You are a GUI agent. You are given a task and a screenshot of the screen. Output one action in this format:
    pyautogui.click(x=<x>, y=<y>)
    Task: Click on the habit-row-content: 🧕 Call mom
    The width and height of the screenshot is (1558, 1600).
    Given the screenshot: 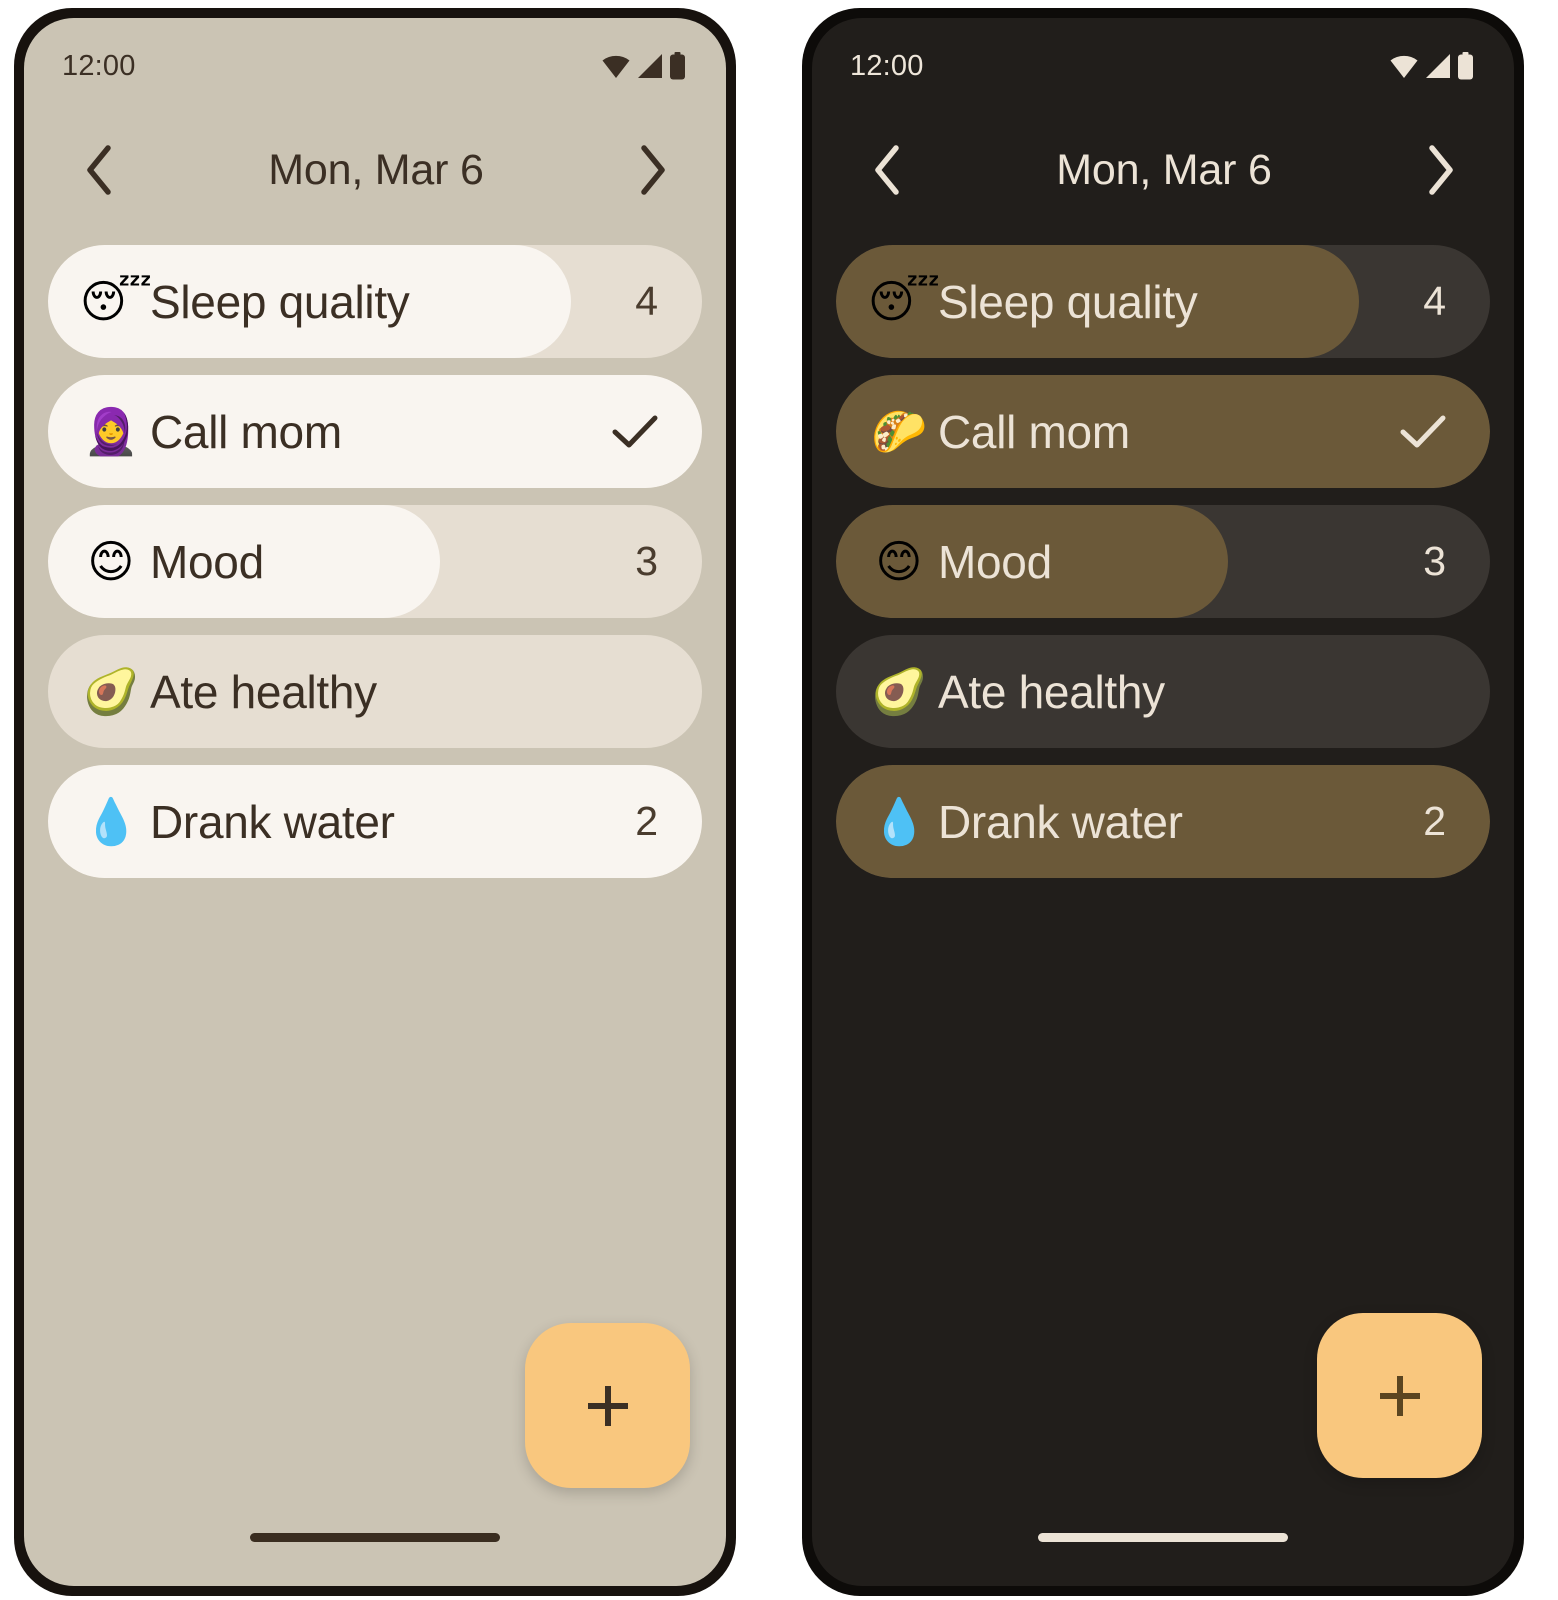 What is the action you would take?
    pyautogui.click(x=375, y=431)
    